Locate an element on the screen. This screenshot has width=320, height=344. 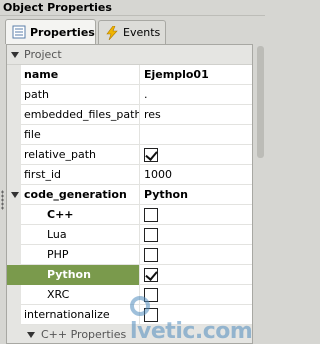
property-row-name: name Ejemplo01 is located at coordinates (129, 75).